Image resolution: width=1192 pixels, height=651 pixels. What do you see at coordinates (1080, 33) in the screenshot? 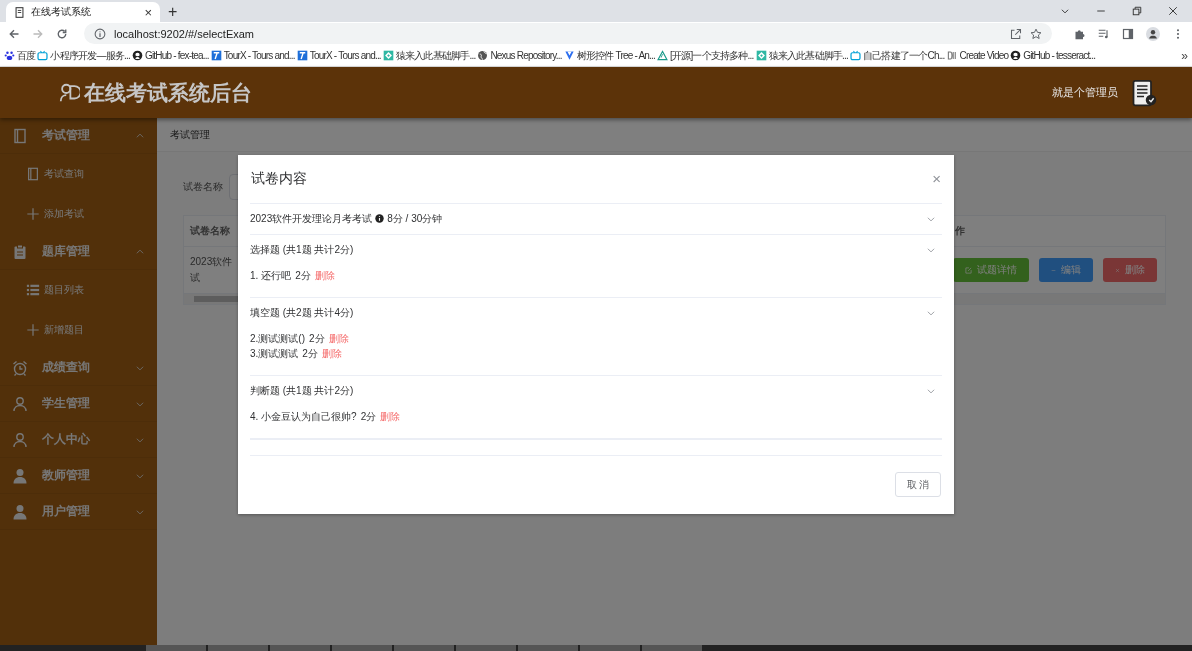
I see `puzzle-icon` at bounding box center [1080, 33].